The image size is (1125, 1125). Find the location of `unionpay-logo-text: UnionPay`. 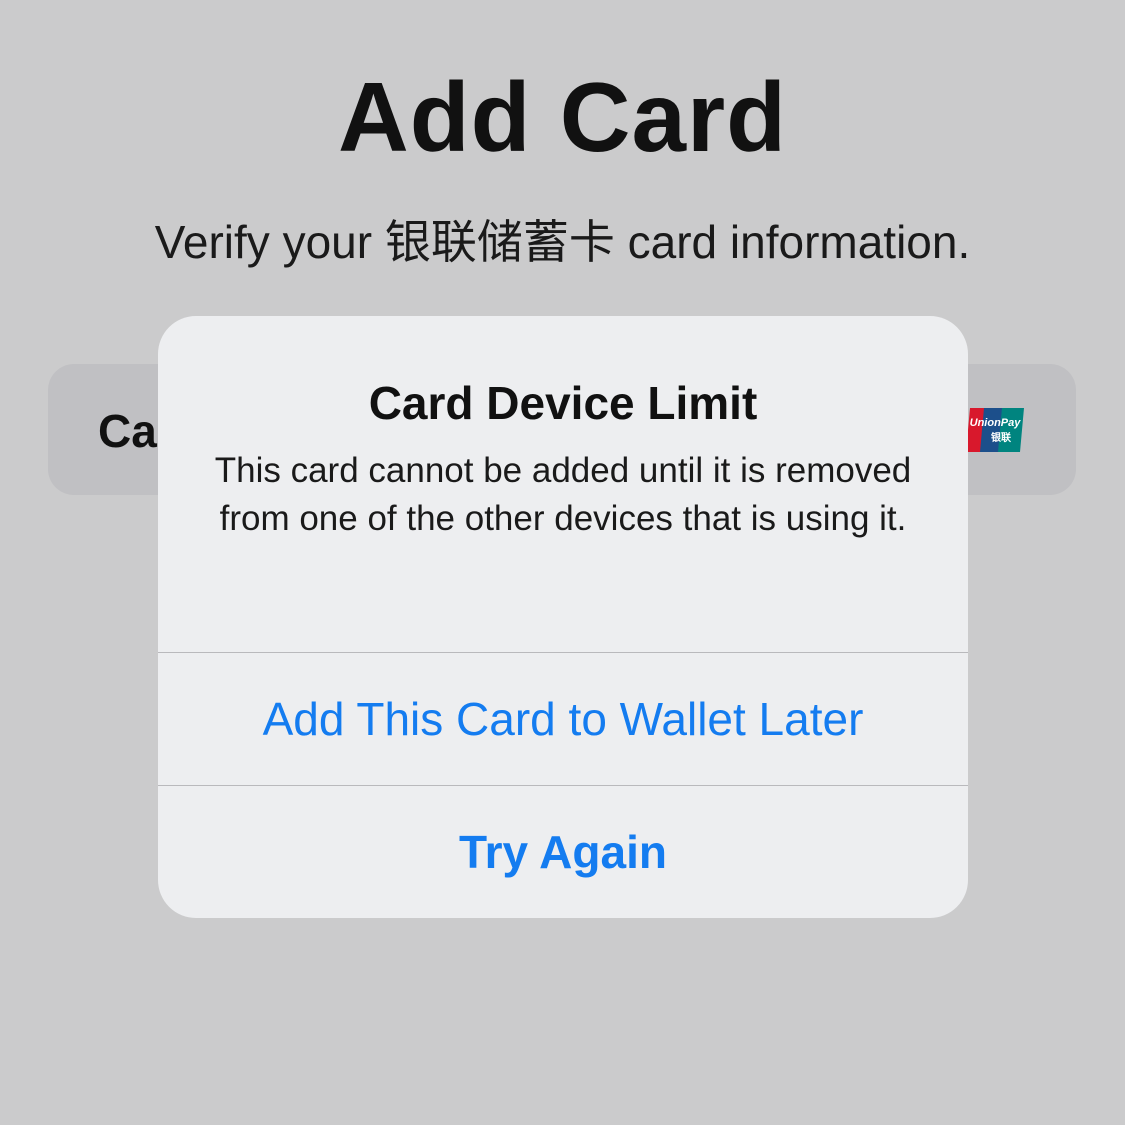

unionpay-logo-text: UnionPay is located at coordinates (996, 423).